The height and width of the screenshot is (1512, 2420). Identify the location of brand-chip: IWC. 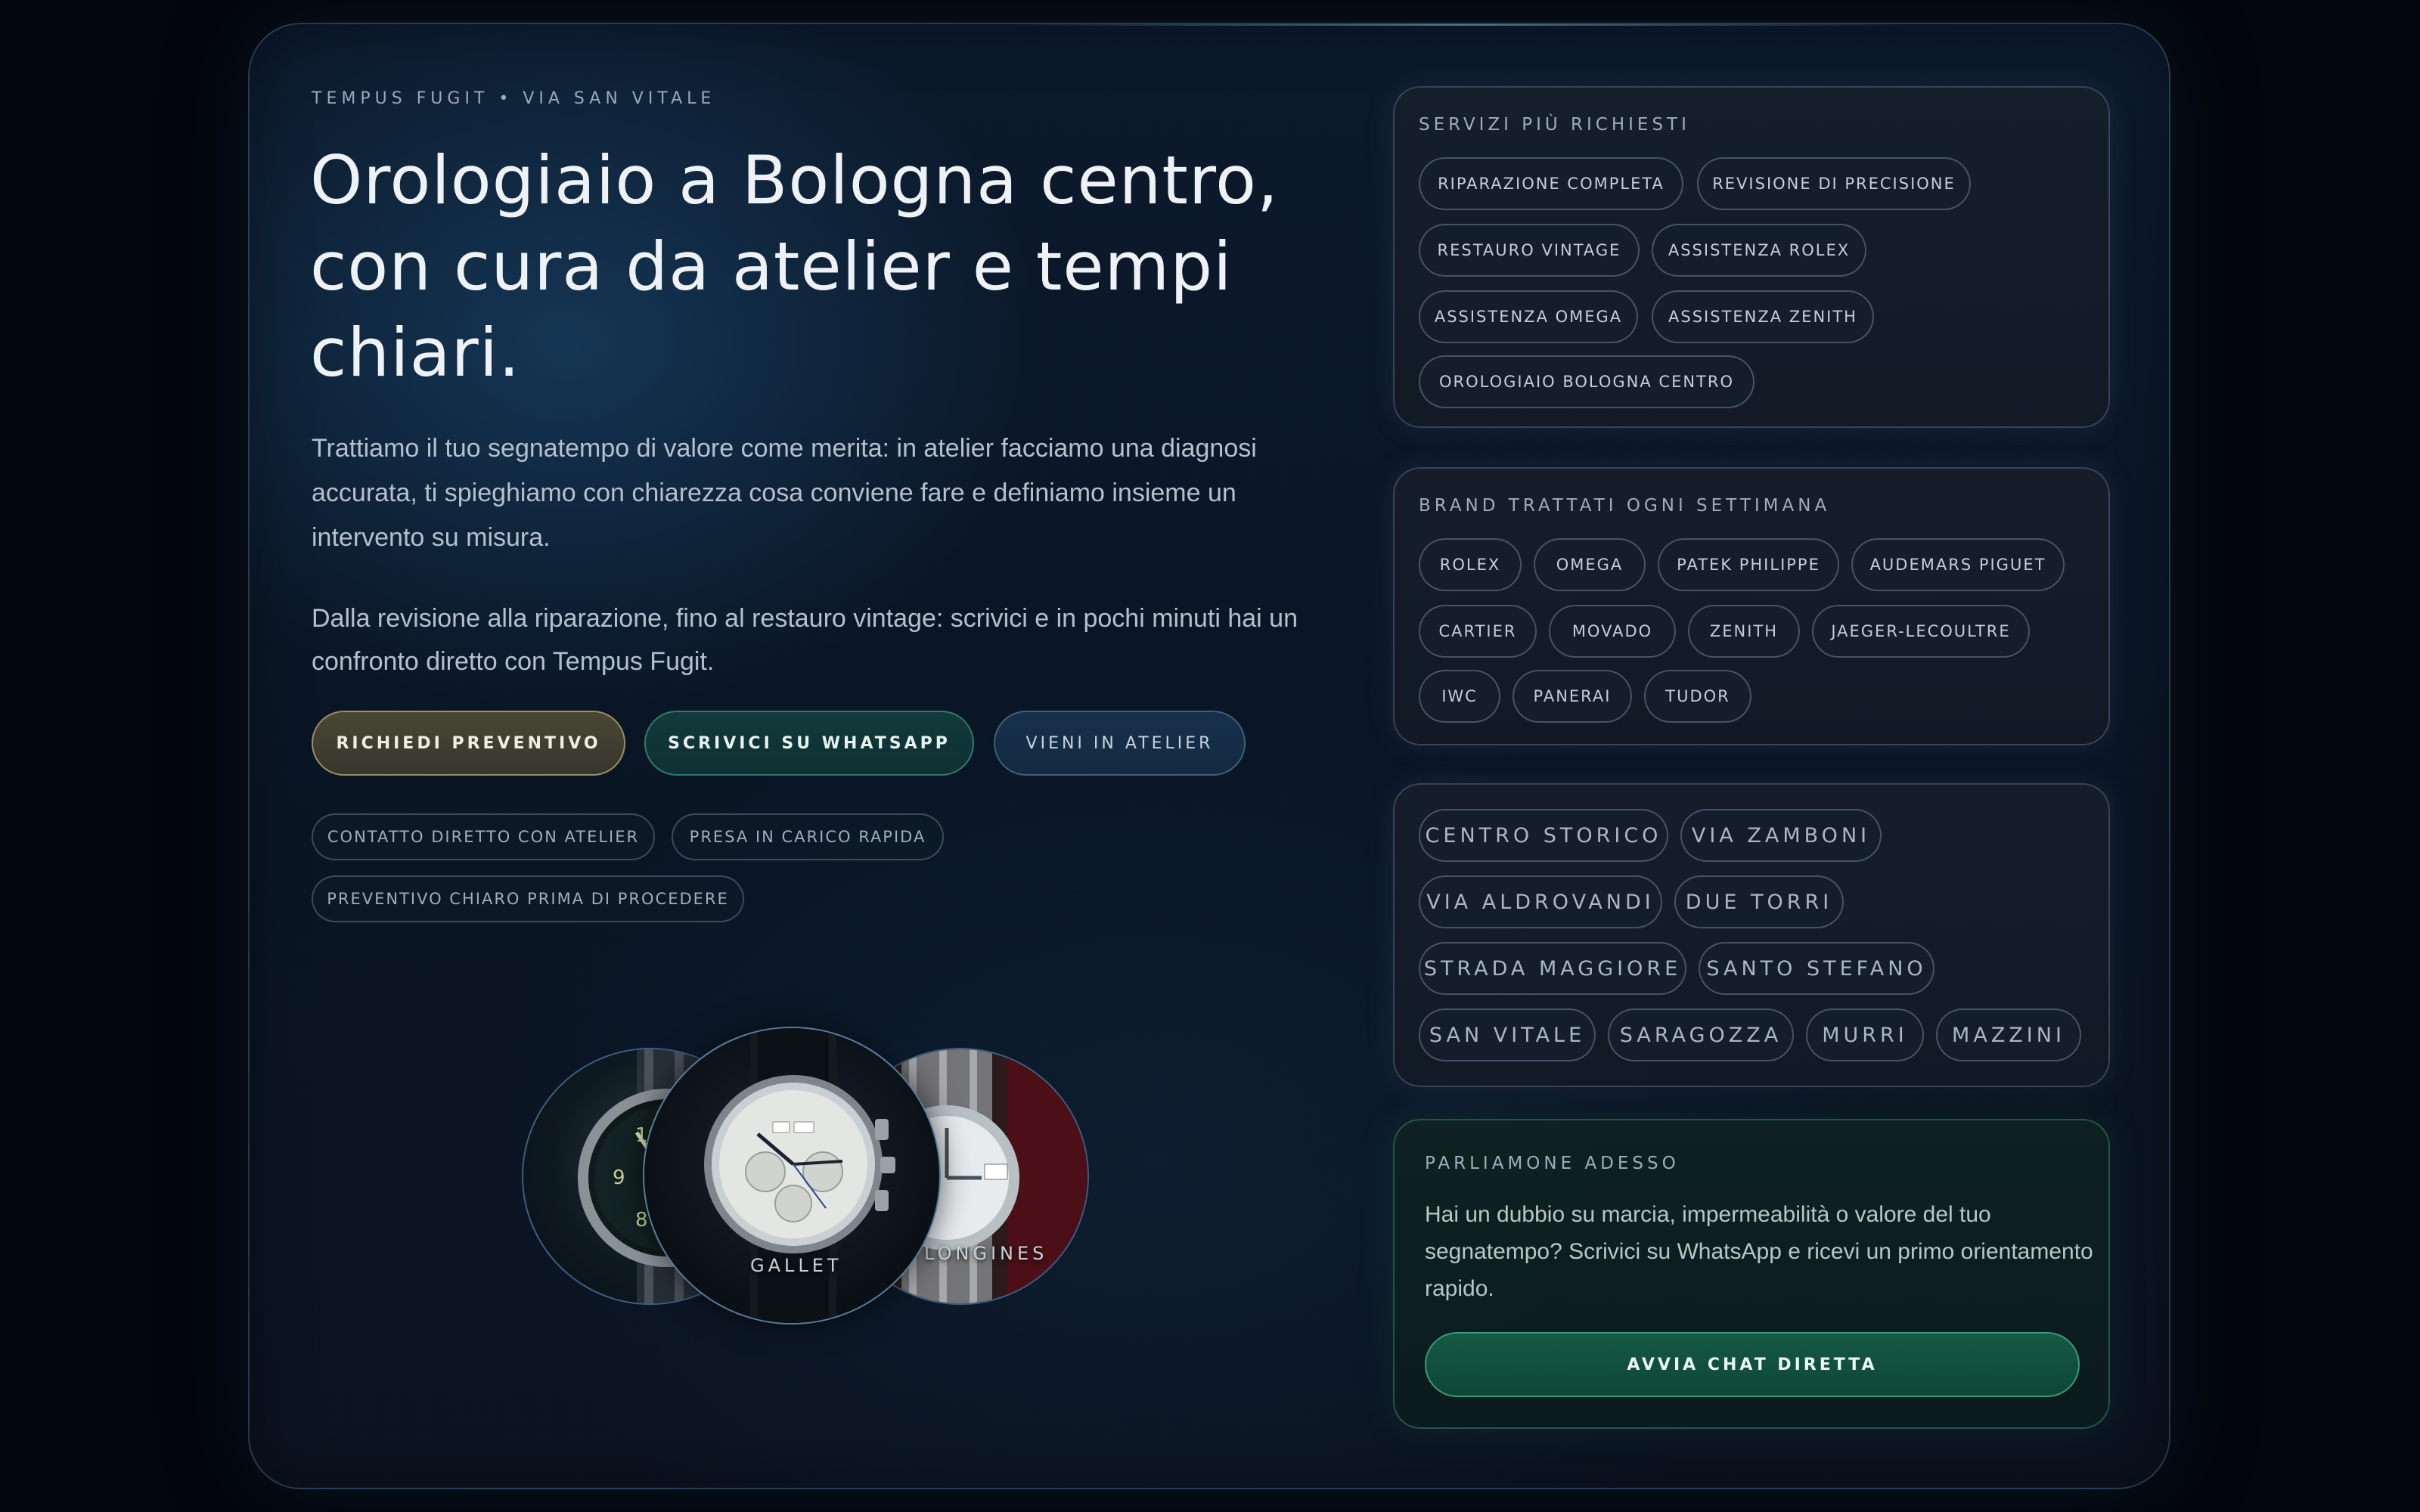
(1459, 696).